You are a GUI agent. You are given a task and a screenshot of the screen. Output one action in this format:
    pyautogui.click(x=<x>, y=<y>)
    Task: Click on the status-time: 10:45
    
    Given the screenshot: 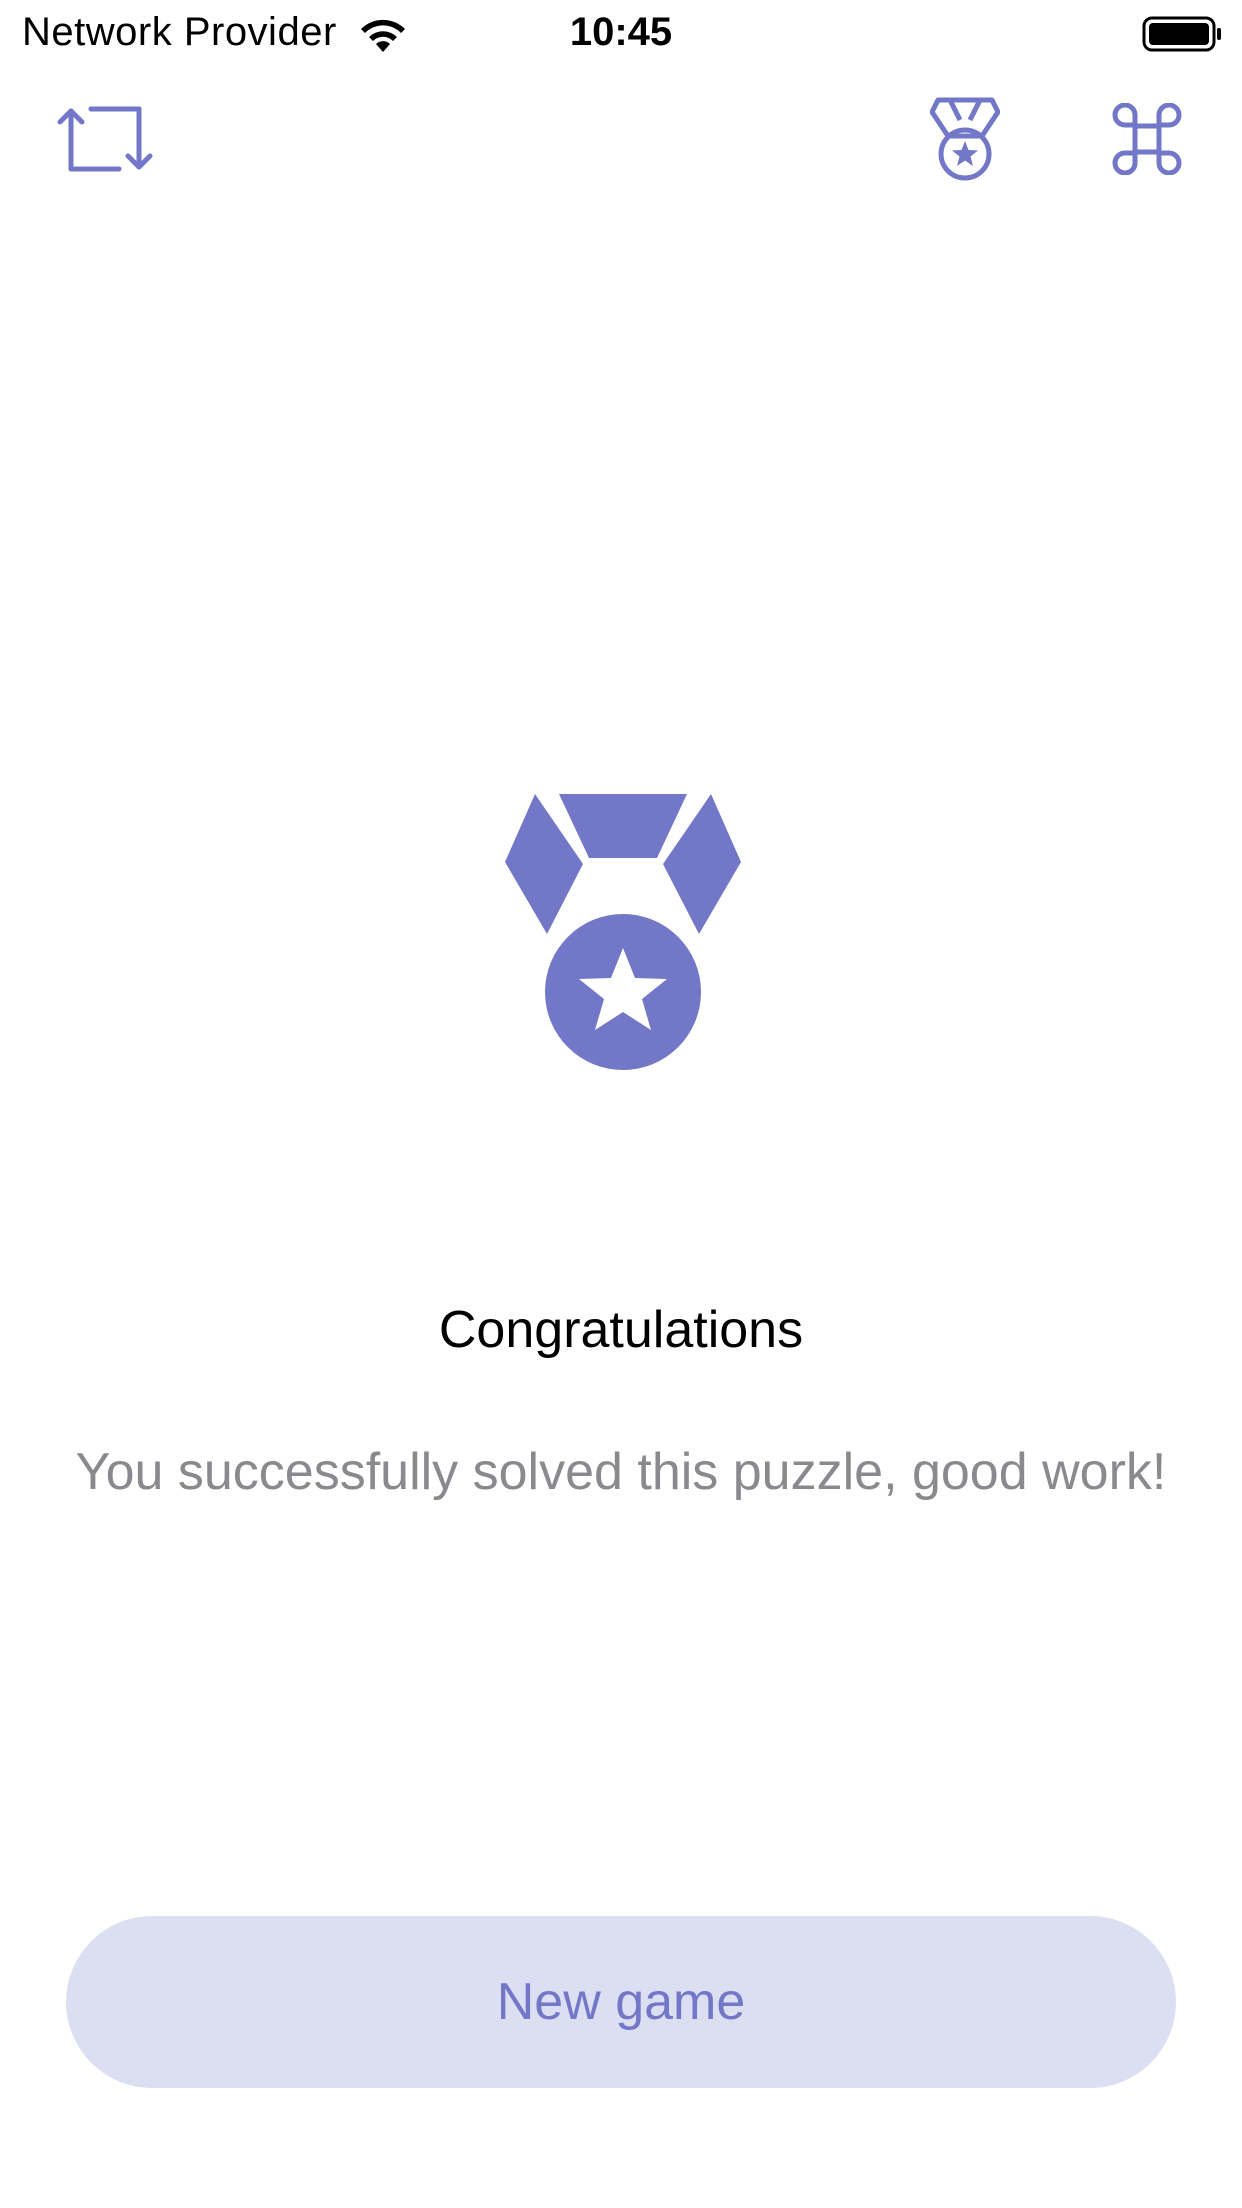 What is the action you would take?
    pyautogui.click(x=621, y=32)
    